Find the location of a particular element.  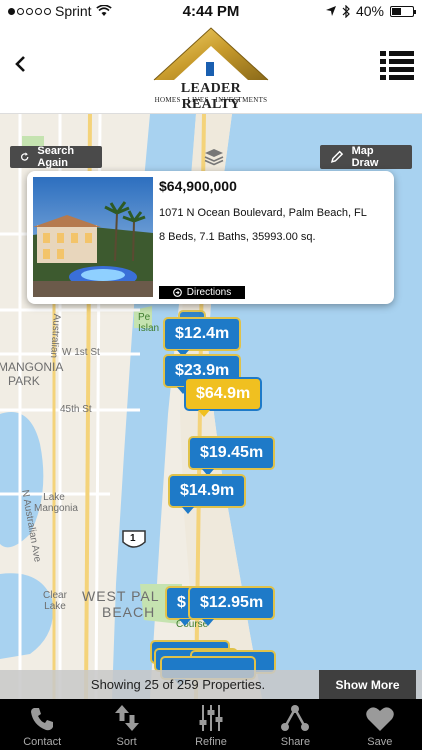

map-draw-button: Map Draw is located at coordinates (366, 157).